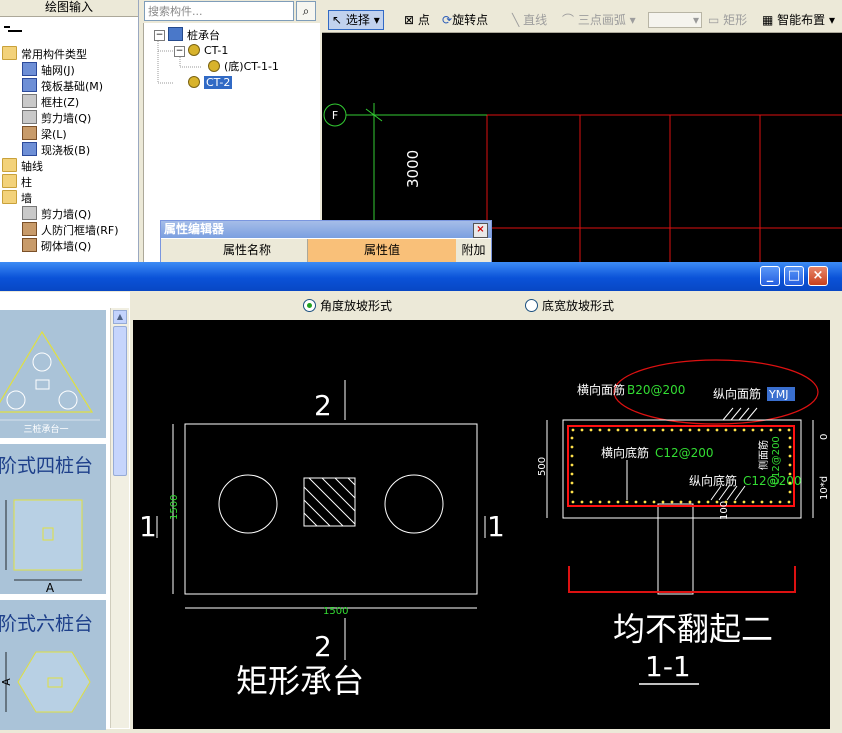 This screenshot has width=842, height=733. What do you see at coordinates (194, 35) in the screenshot?
I see `tree-root: 桩承台` at bounding box center [194, 35].